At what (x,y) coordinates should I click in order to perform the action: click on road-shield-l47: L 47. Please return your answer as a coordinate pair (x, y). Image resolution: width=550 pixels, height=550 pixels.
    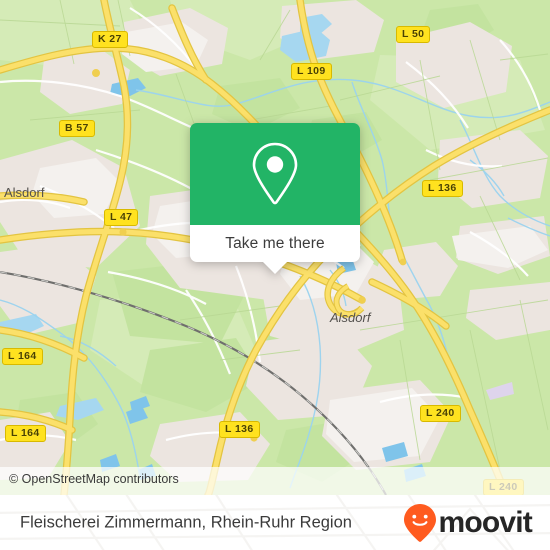
    Looking at the image, I should click on (121, 217).